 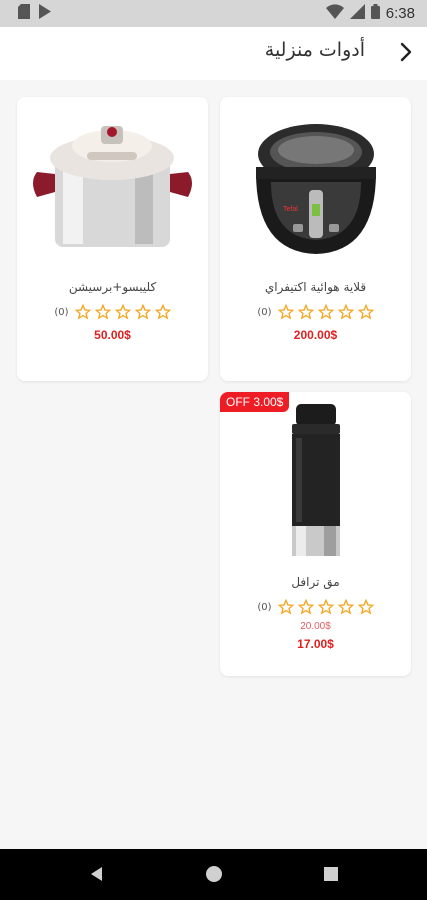 What do you see at coordinates (112, 335) in the screenshot?
I see `product-price: 50.00$` at bounding box center [112, 335].